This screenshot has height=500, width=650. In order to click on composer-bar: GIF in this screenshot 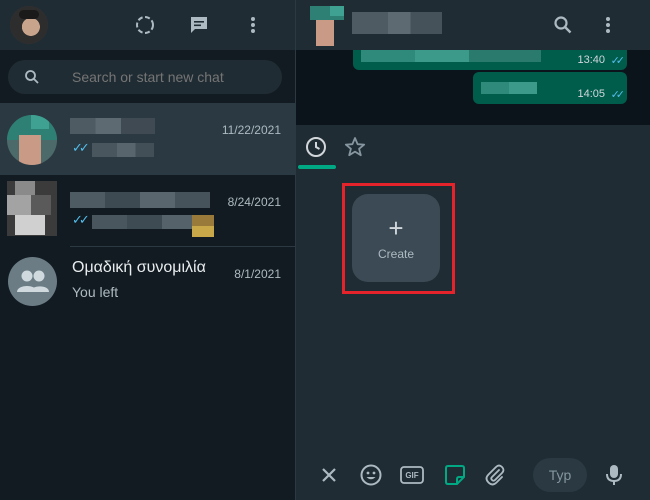, I will do `click(473, 475)`.